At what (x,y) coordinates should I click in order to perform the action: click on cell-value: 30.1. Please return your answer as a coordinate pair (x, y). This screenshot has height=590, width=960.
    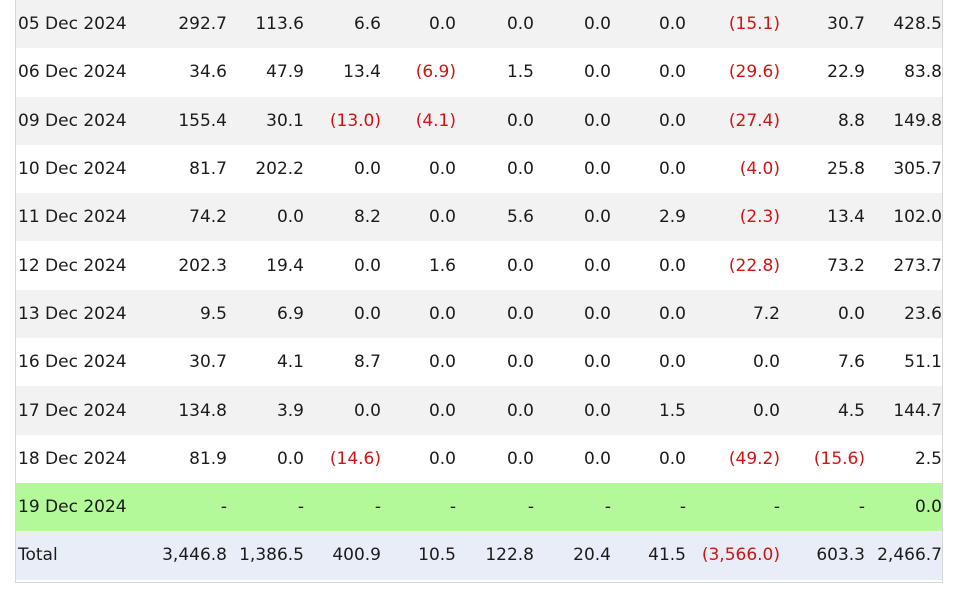
    Looking at the image, I should click on (265, 120).